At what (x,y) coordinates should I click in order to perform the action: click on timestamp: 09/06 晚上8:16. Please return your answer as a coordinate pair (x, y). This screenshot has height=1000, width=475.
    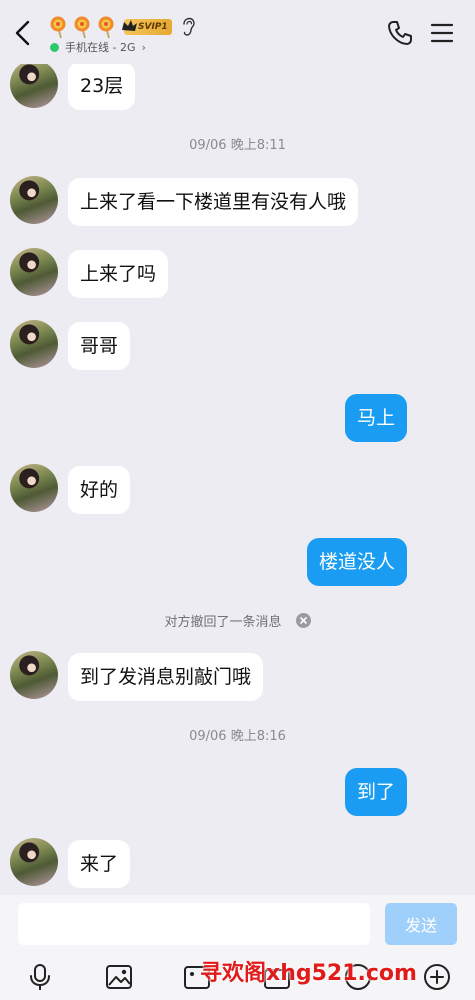
    Looking at the image, I should click on (237, 736).